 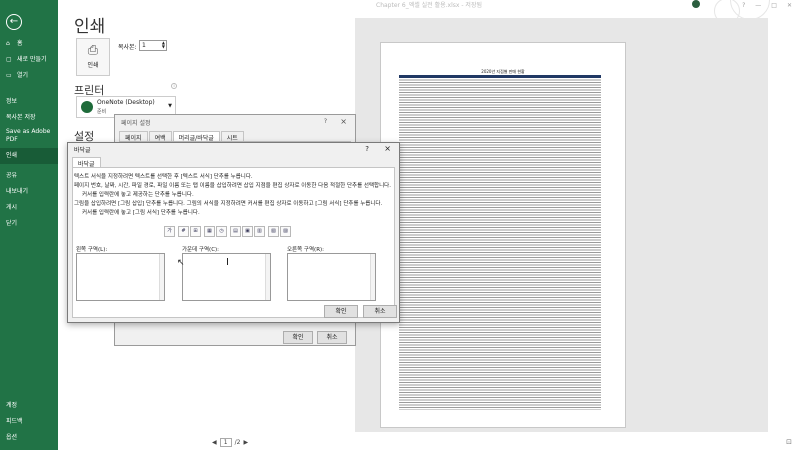 I want to click on sidebar-item-open: ▭ 열기, so click(x=29, y=74).